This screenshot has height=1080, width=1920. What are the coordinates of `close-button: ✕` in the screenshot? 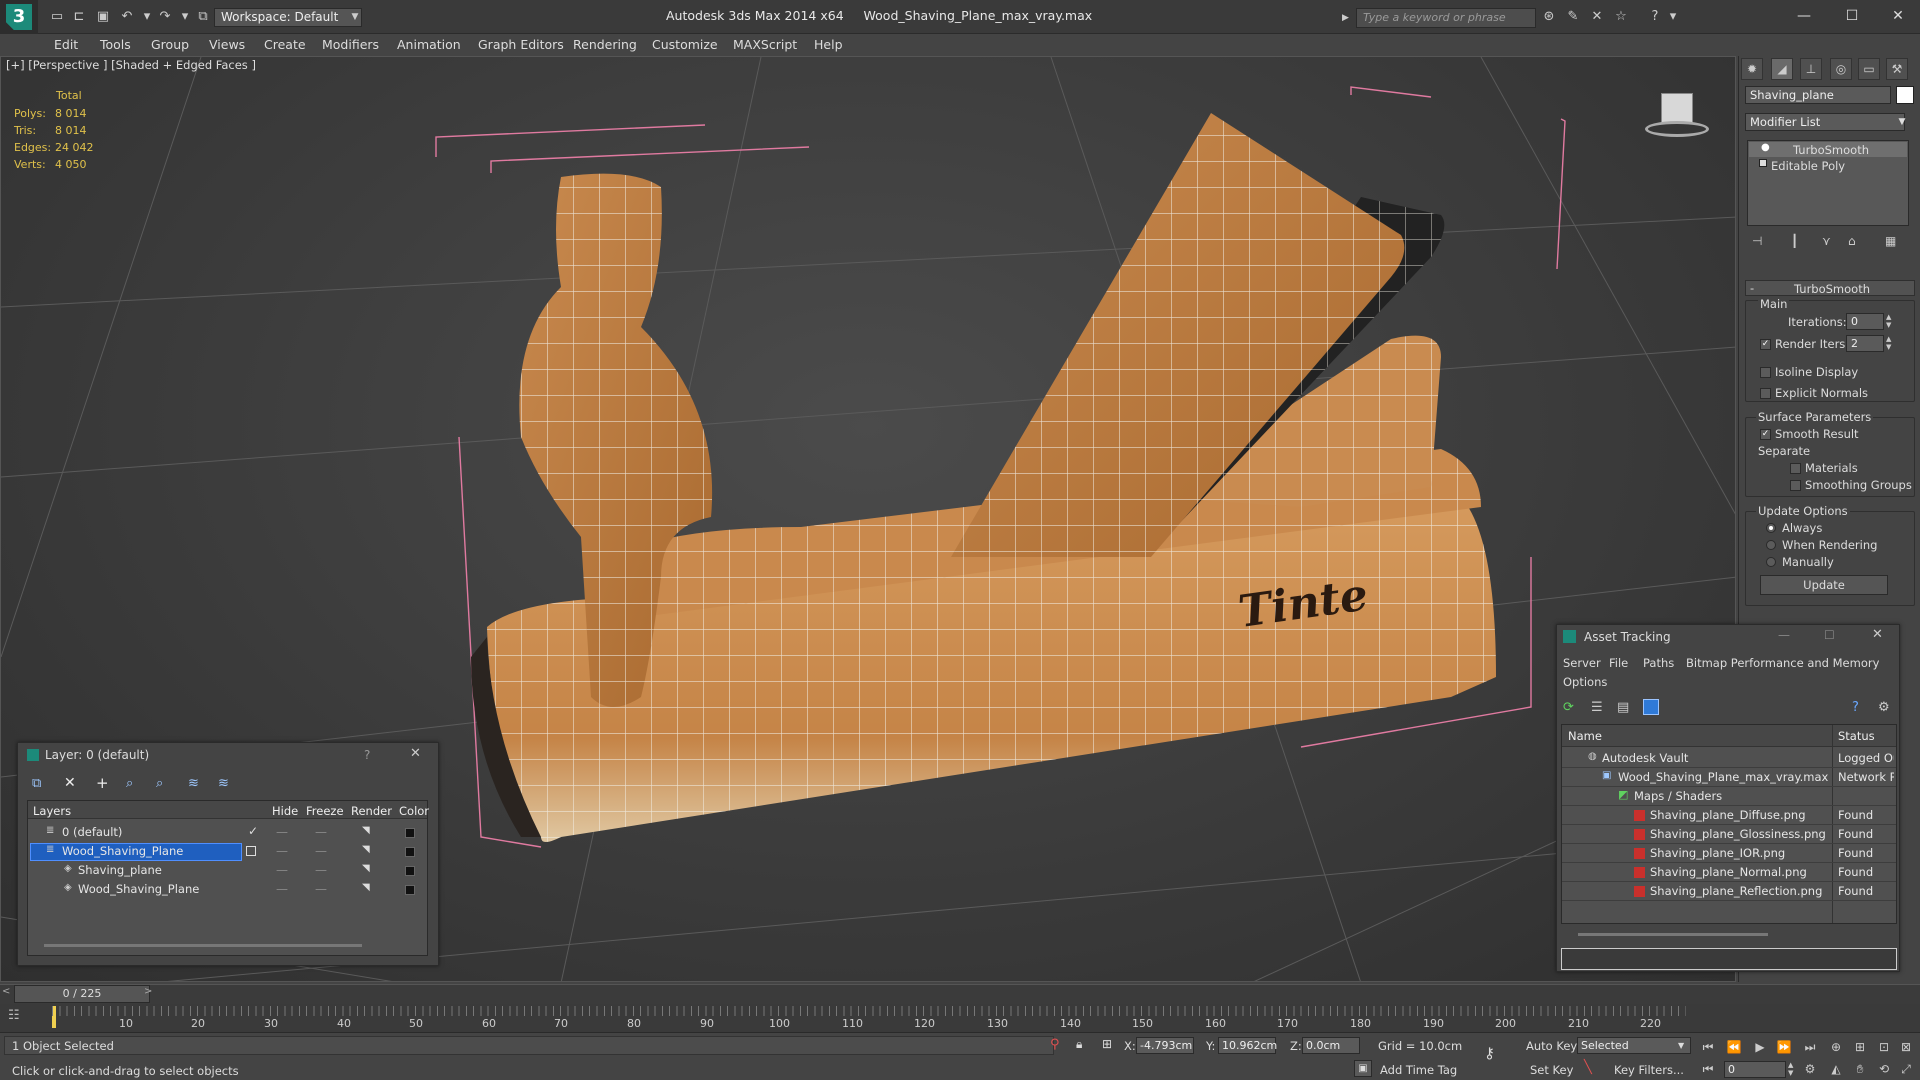 It's located at (1898, 16).